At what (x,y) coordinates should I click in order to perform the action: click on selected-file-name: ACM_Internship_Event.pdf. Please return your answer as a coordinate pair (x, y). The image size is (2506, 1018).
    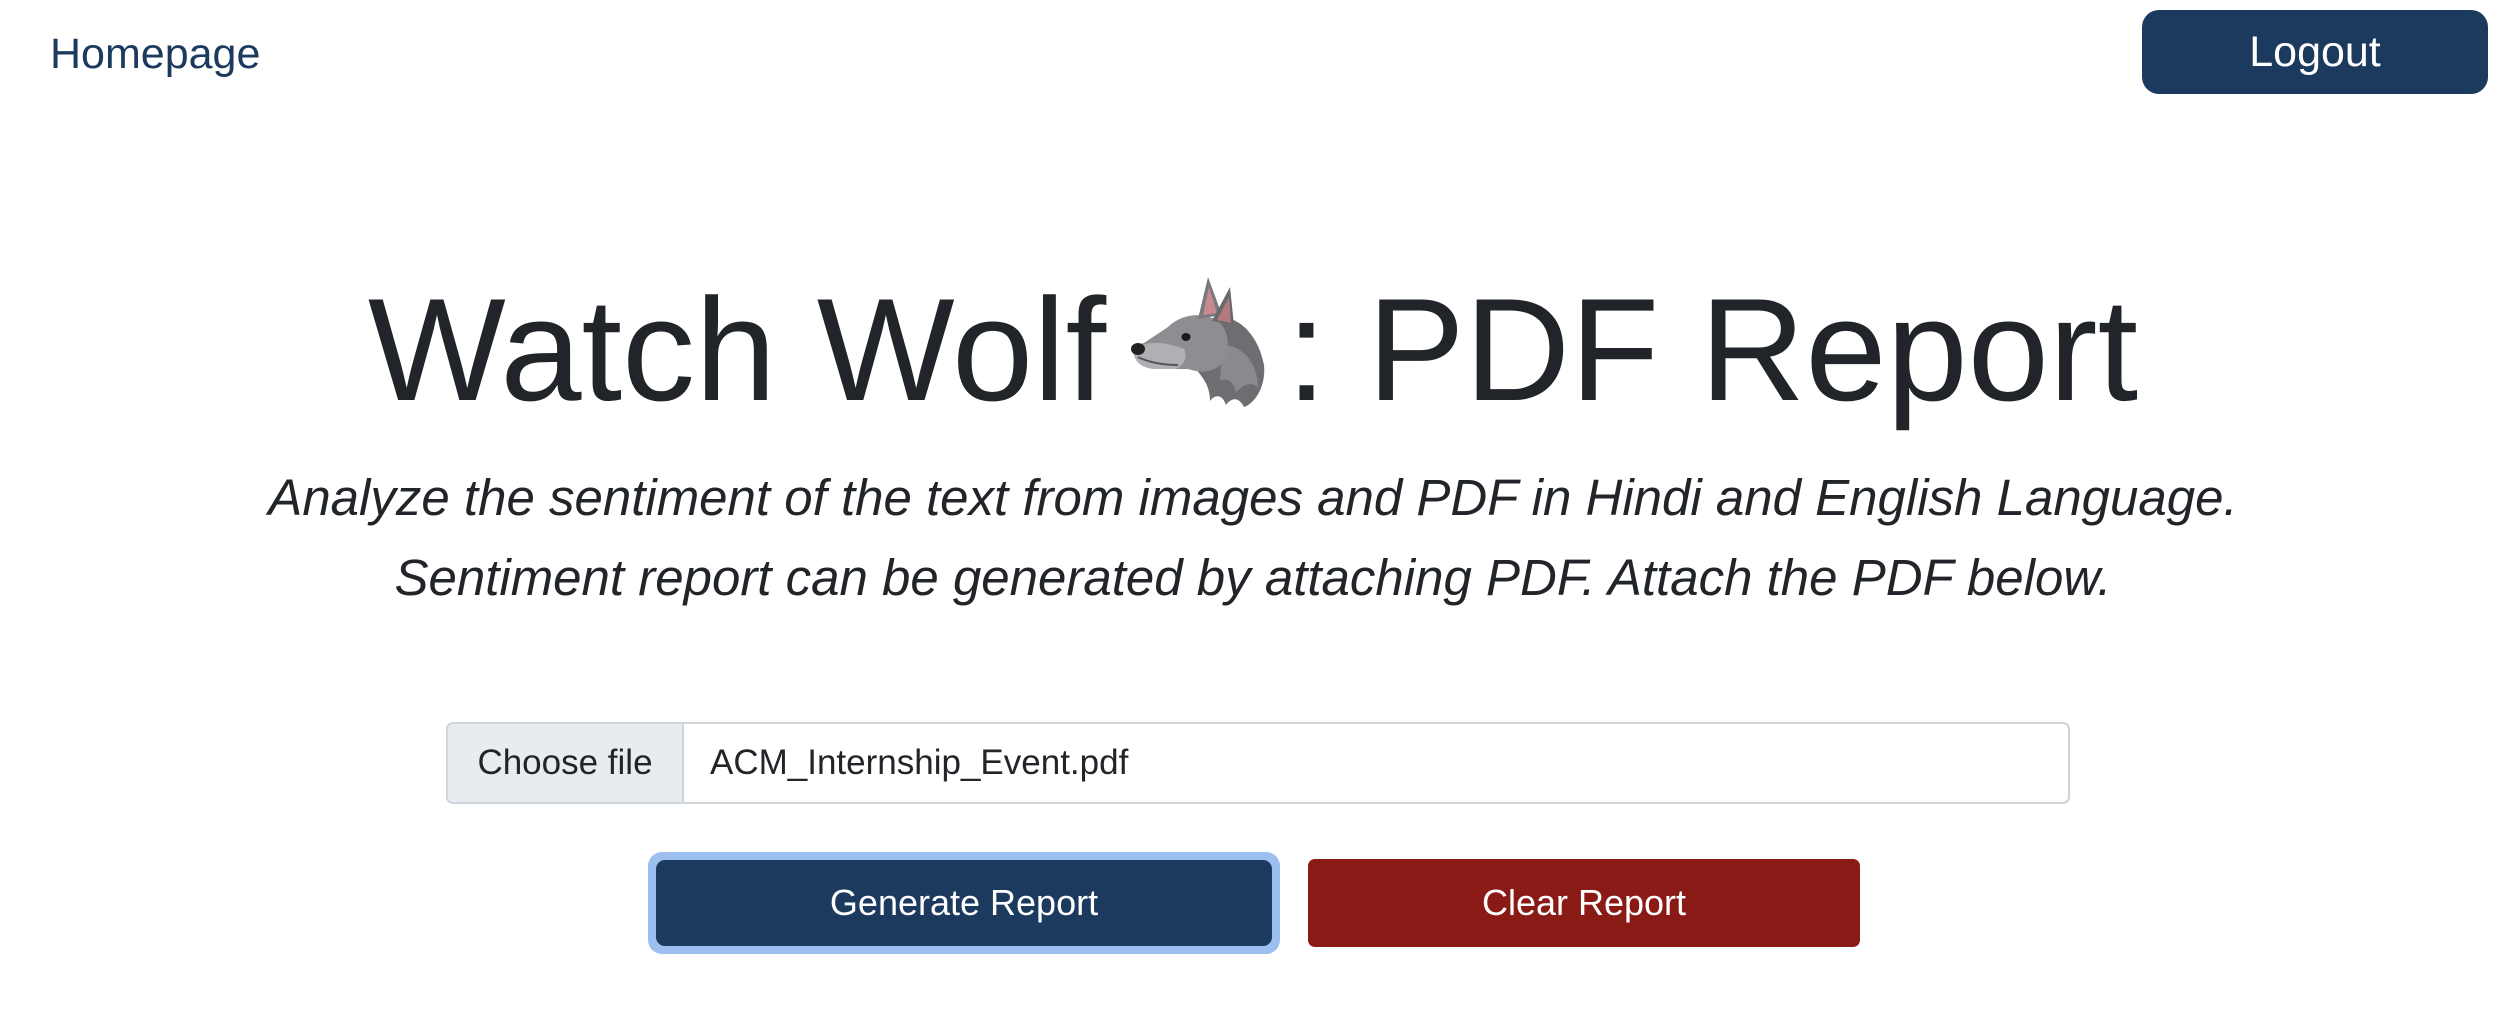
    Looking at the image, I should click on (919, 762).